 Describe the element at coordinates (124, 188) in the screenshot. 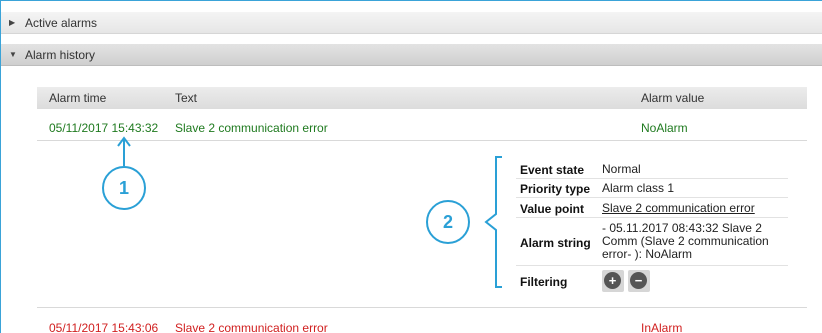

I see `callout-badge-1: 1` at that location.